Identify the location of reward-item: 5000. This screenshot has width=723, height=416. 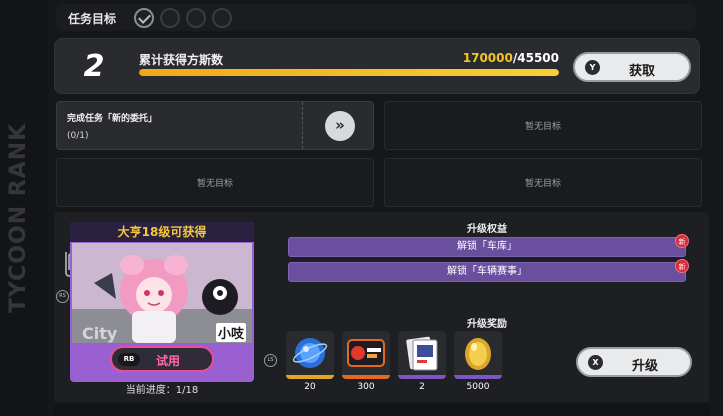
(478, 362).